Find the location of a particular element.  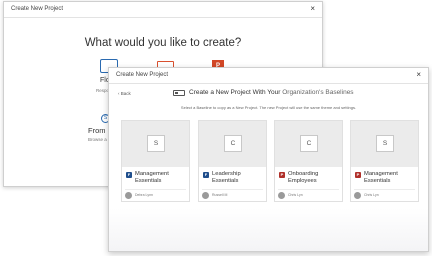

back-button: ‹ Back is located at coordinates (124, 93).